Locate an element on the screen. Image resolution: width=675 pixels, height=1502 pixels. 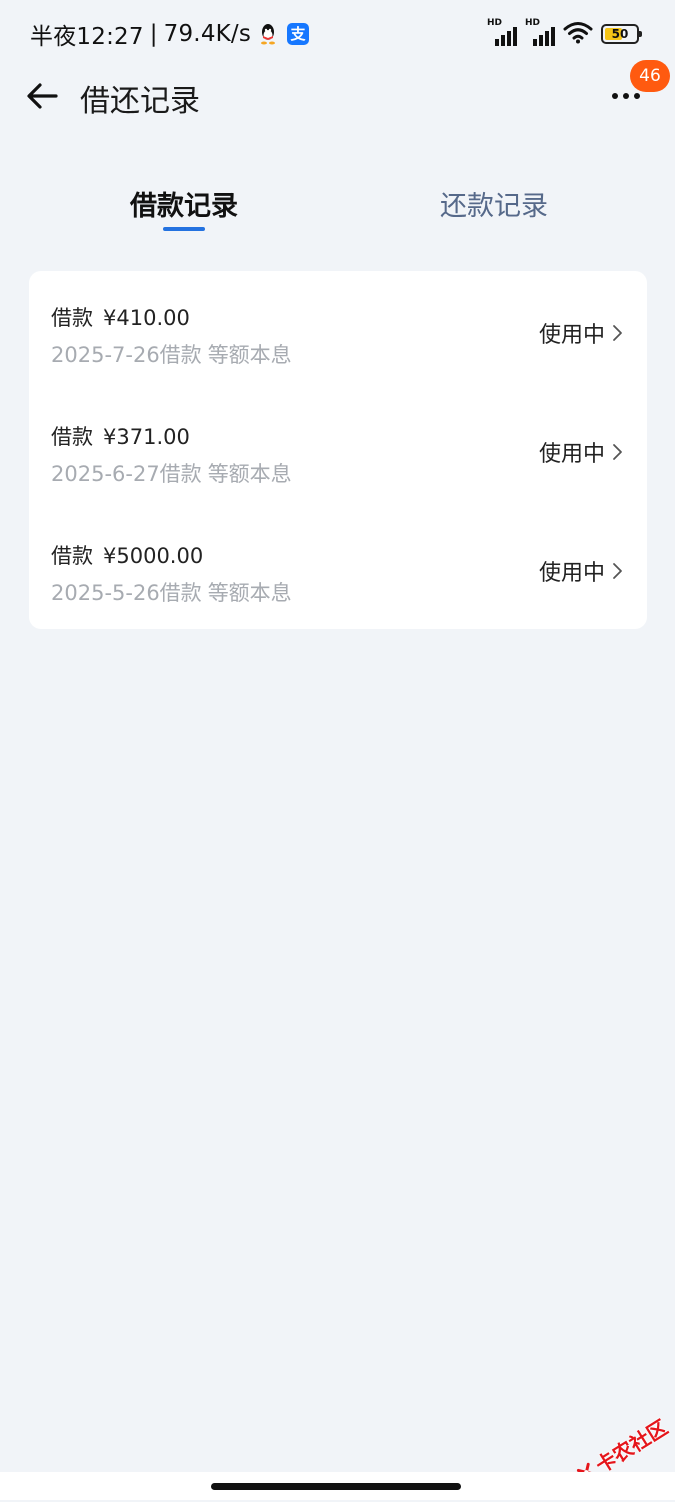
battery-level: 50 is located at coordinates (620, 34).